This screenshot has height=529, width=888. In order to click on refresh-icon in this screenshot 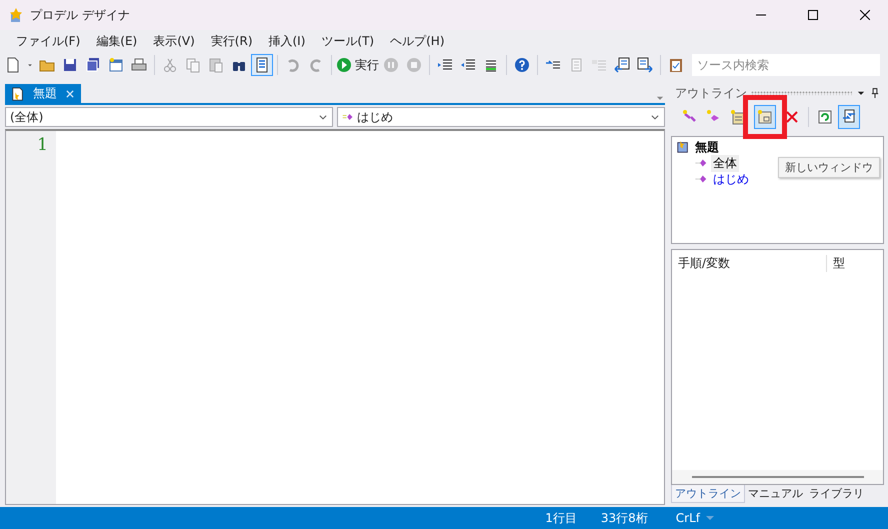, I will do `click(825, 117)`.